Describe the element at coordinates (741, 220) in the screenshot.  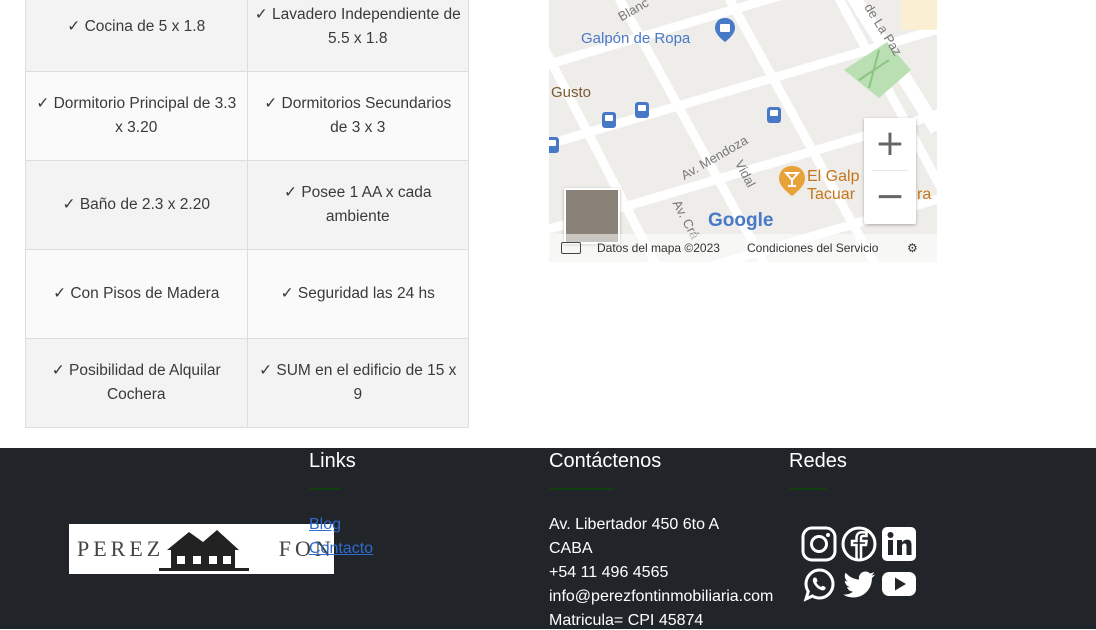
I see `google-logo: Google` at that location.